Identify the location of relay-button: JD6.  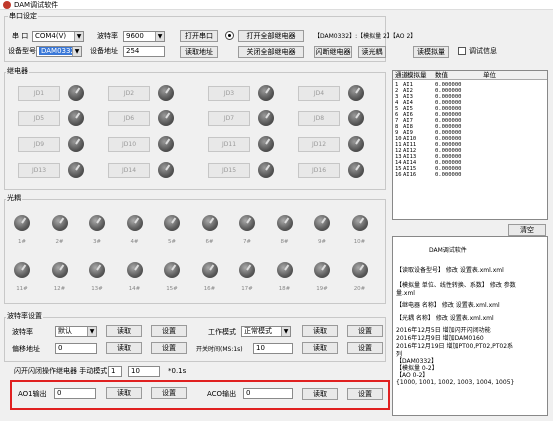
(129, 118).